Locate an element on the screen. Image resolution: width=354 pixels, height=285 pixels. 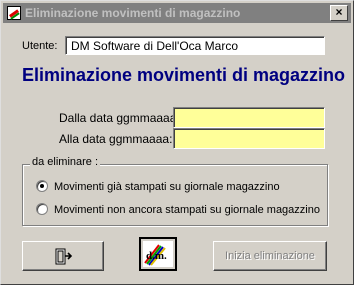
user-label: Utente: is located at coordinates (40, 46).